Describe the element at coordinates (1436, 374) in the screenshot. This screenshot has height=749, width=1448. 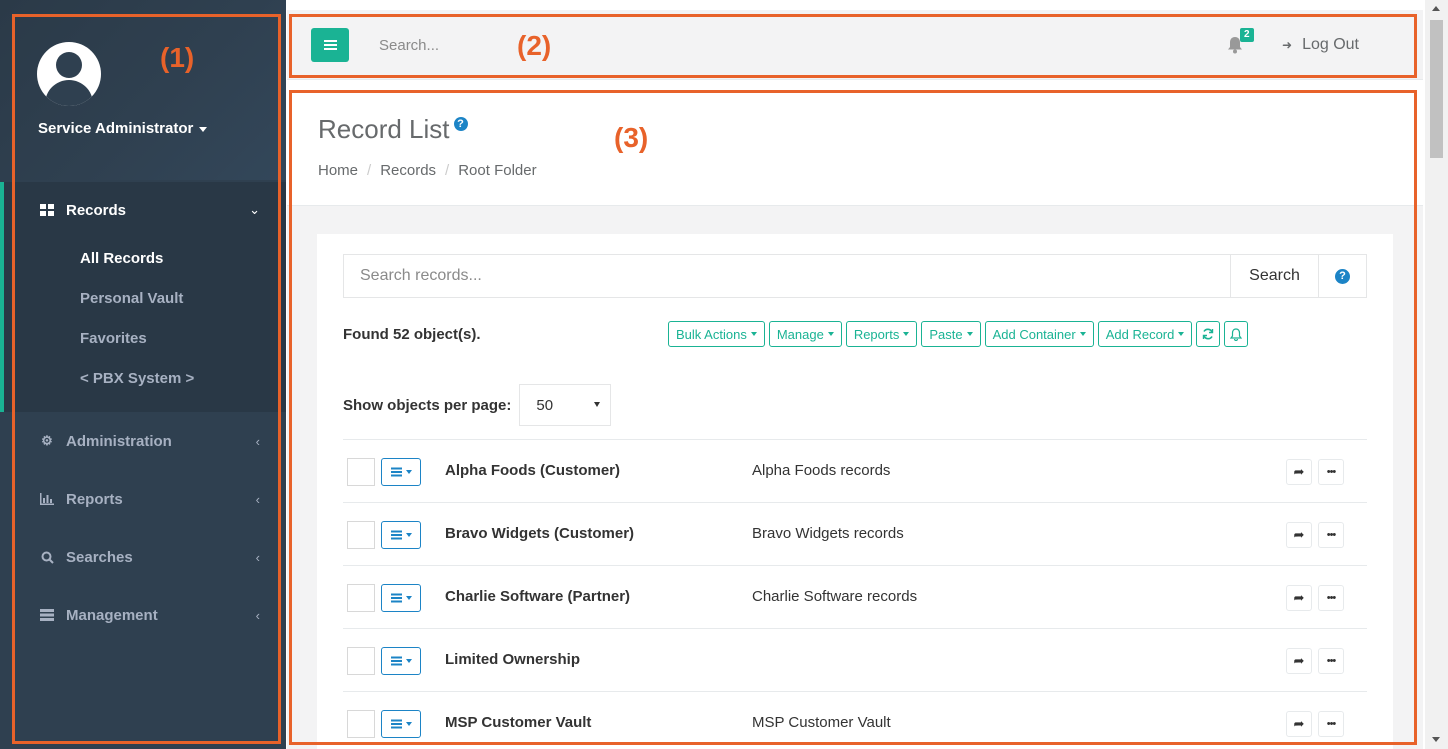
I see `page-scrollbar` at that location.